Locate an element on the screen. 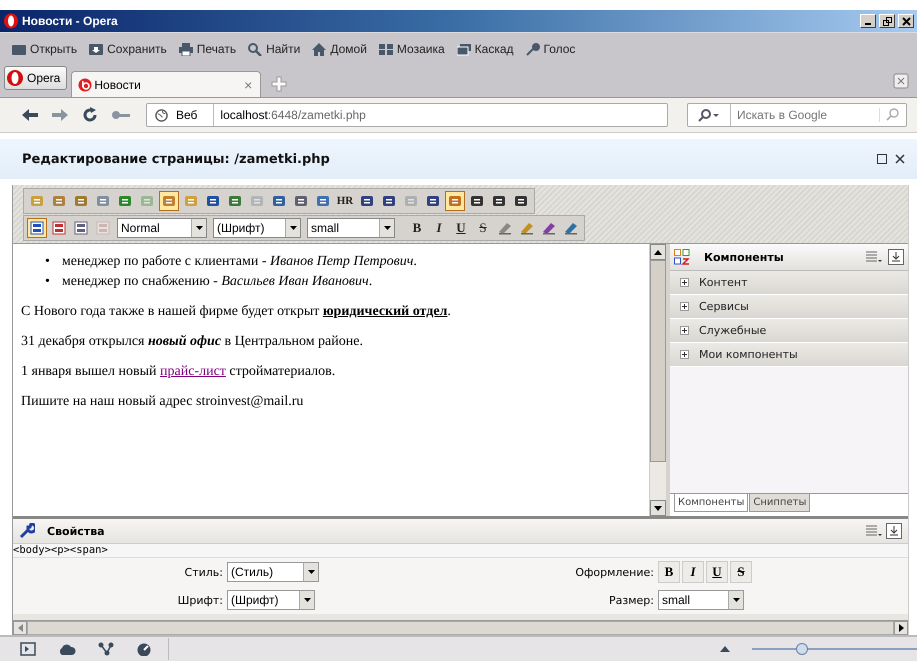 The width and height of the screenshot is (917, 661). slider-thumb is located at coordinates (802, 649).